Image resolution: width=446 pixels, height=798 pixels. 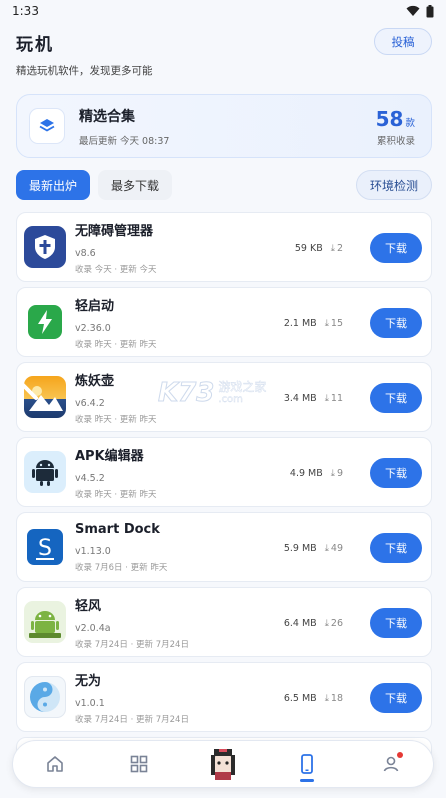 What do you see at coordinates (135, 185) in the screenshot?
I see `tab-most-downloaded: 最多下载` at bounding box center [135, 185].